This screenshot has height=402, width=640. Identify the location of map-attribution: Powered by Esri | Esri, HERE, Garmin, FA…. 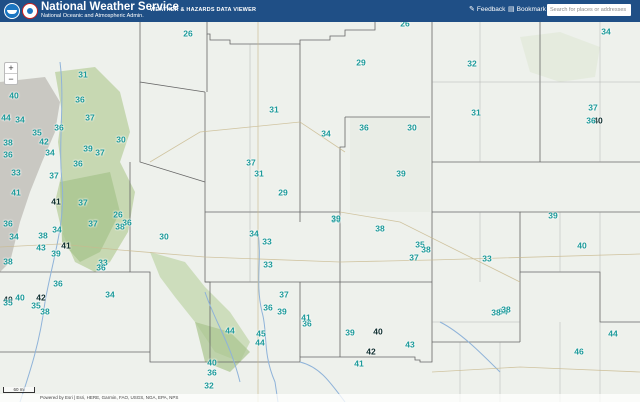
(320, 398).